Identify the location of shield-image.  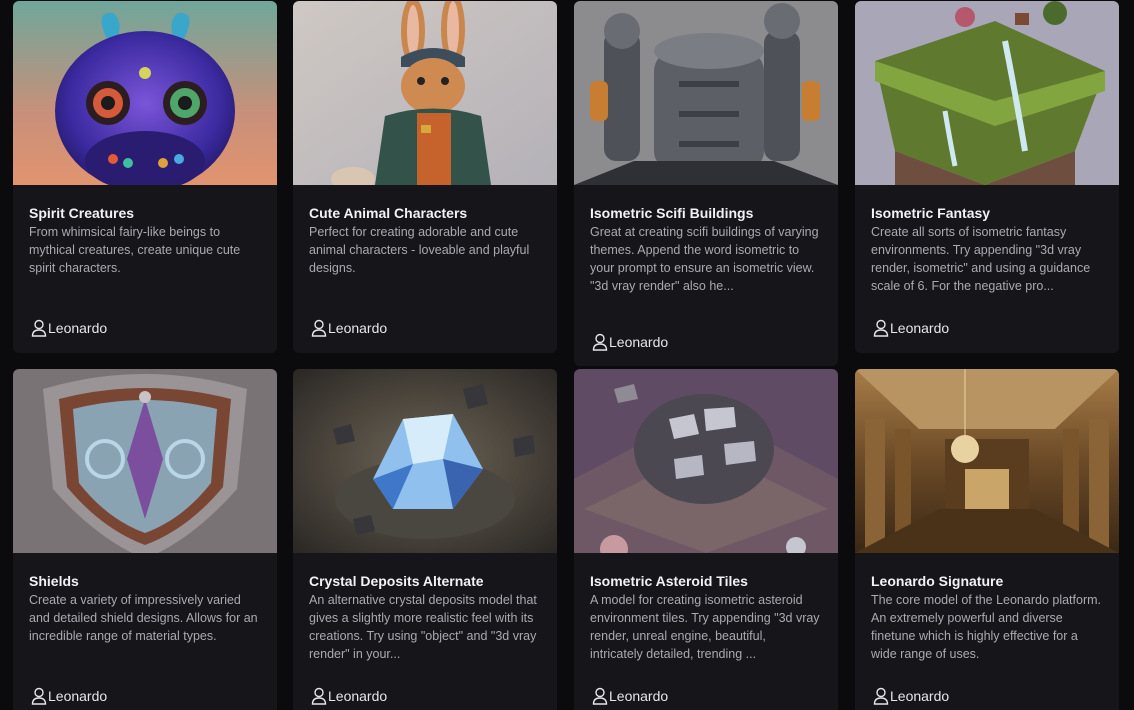
(145, 461).